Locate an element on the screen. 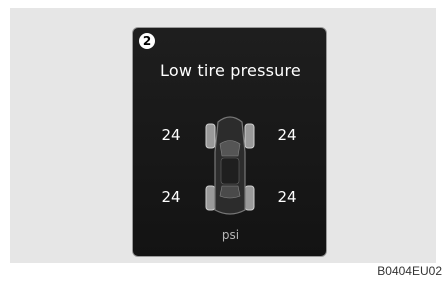 The height and width of the screenshot is (282, 446). rear-window is located at coordinates (230, 192).